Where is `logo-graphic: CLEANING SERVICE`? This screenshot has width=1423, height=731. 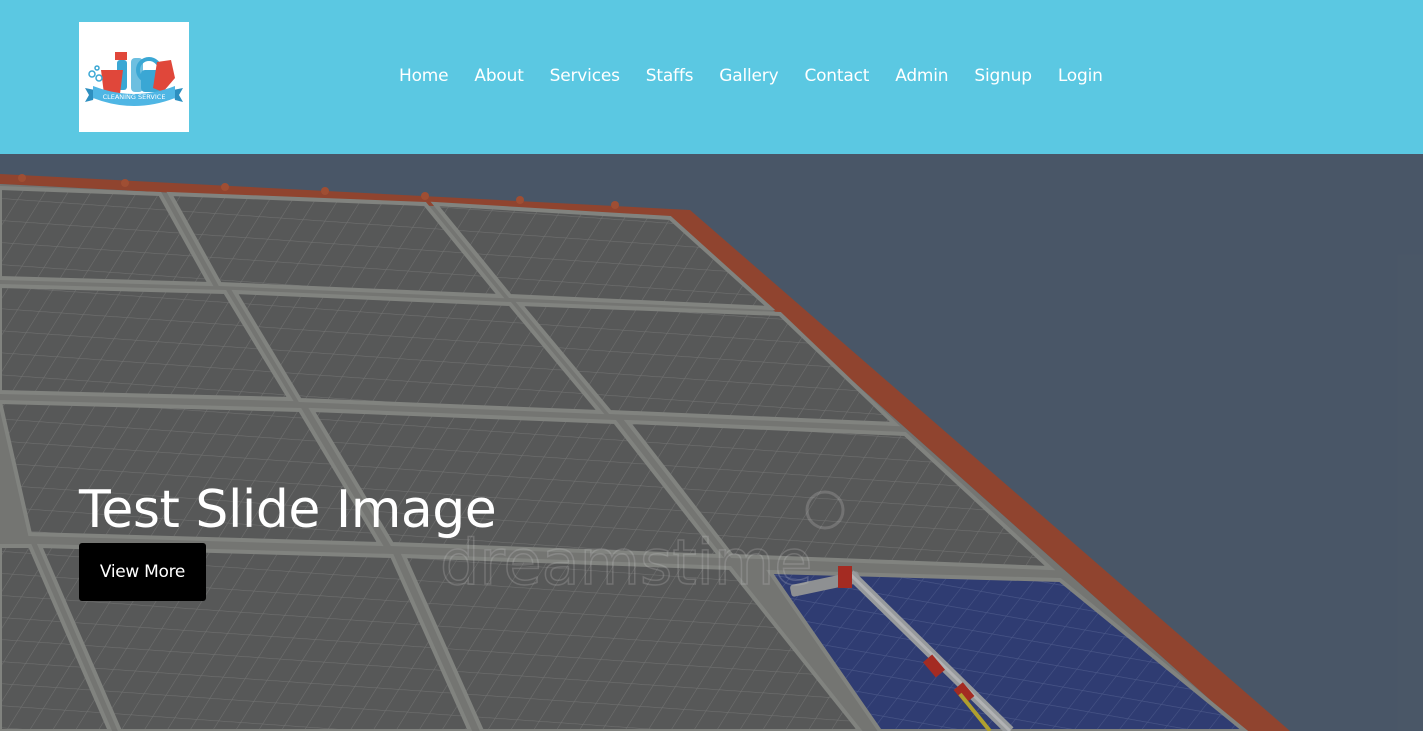 logo-graphic: CLEANING SERVICE is located at coordinates (134, 79).